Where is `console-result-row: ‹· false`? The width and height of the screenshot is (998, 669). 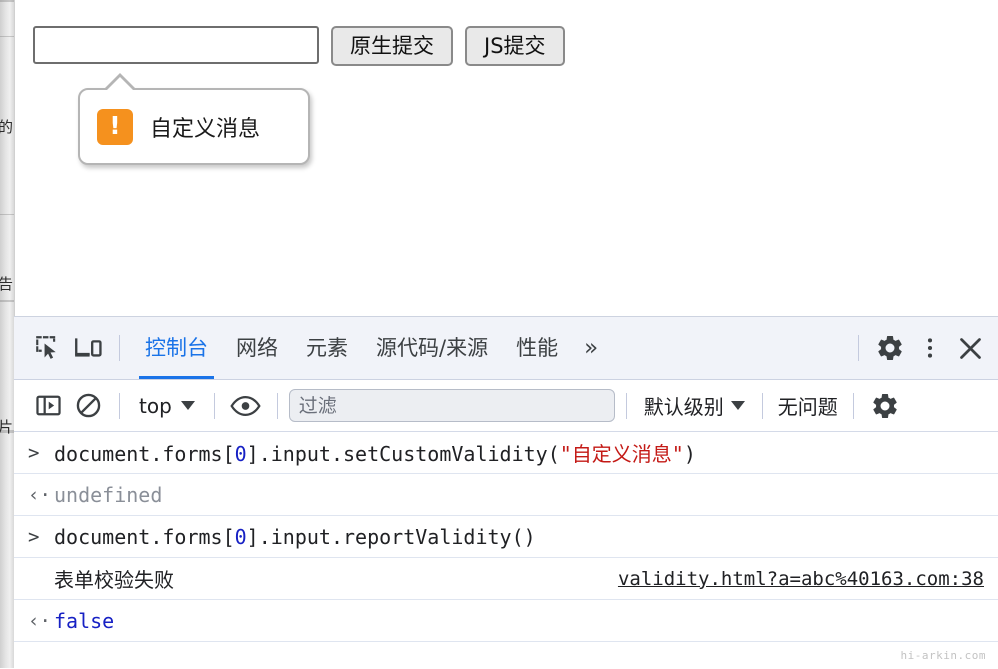 console-result-row: ‹· false is located at coordinates (506, 621).